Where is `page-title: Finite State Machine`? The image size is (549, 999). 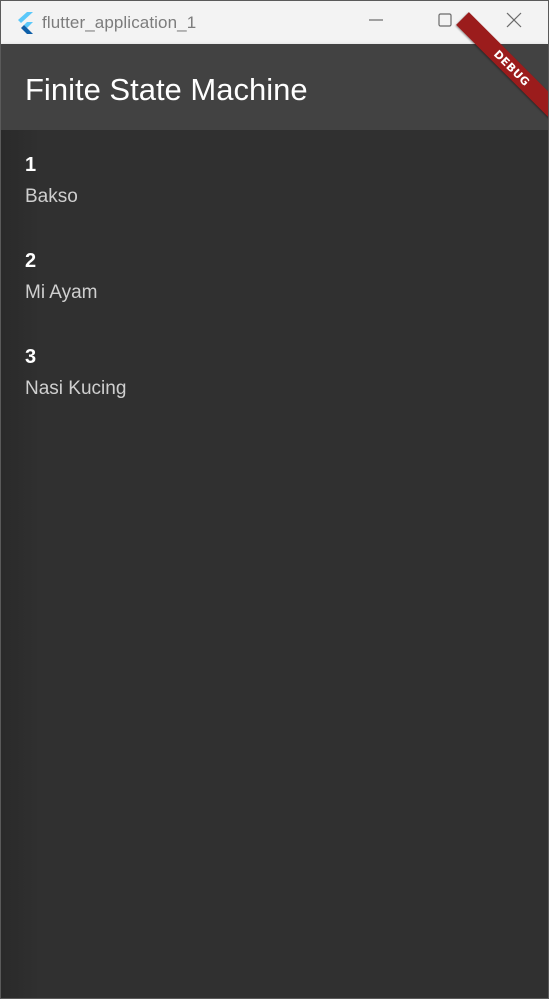
page-title: Finite State Machine is located at coordinates (166, 89).